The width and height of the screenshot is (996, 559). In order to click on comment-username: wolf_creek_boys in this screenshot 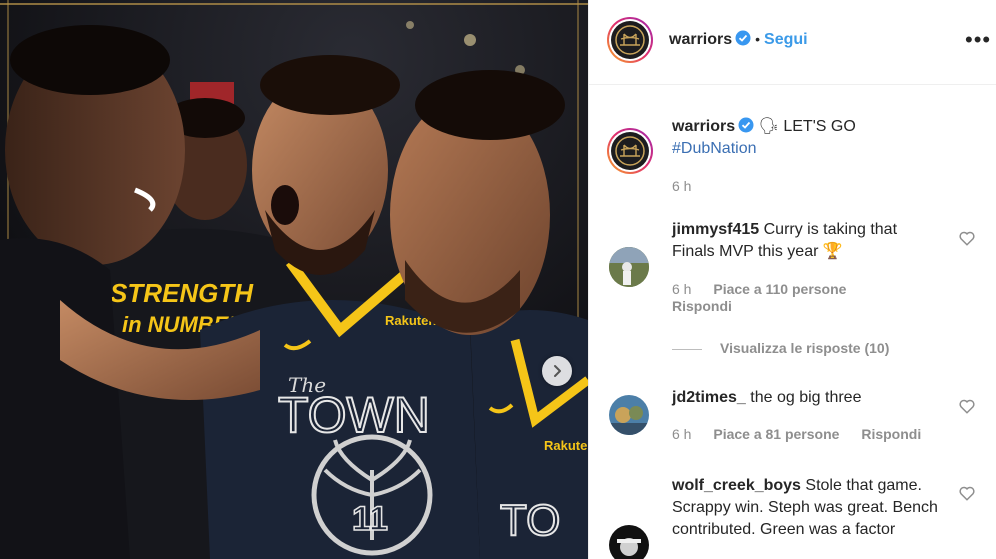, I will do `click(736, 485)`.